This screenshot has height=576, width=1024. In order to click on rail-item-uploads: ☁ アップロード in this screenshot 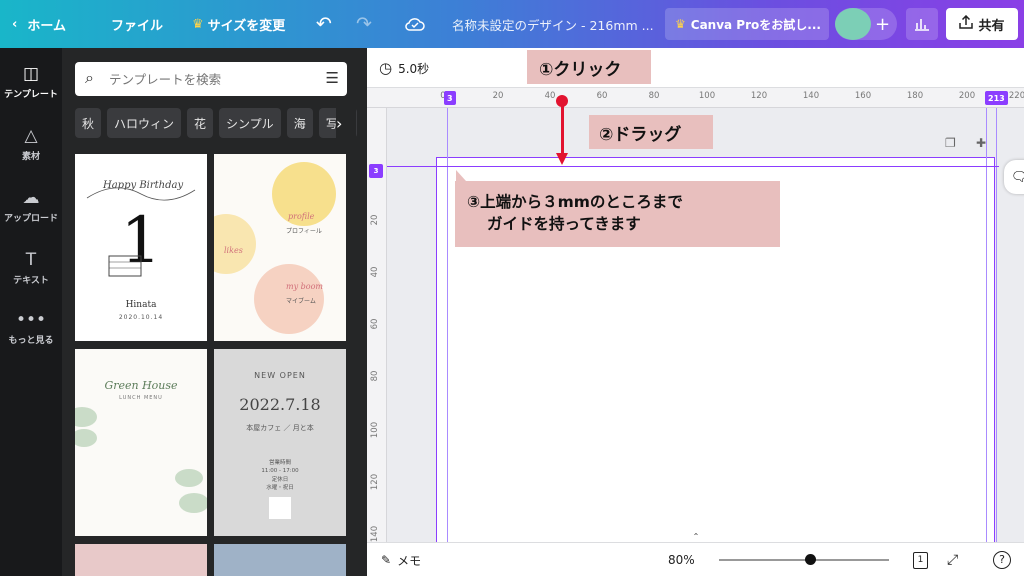, I will do `click(31, 206)`.